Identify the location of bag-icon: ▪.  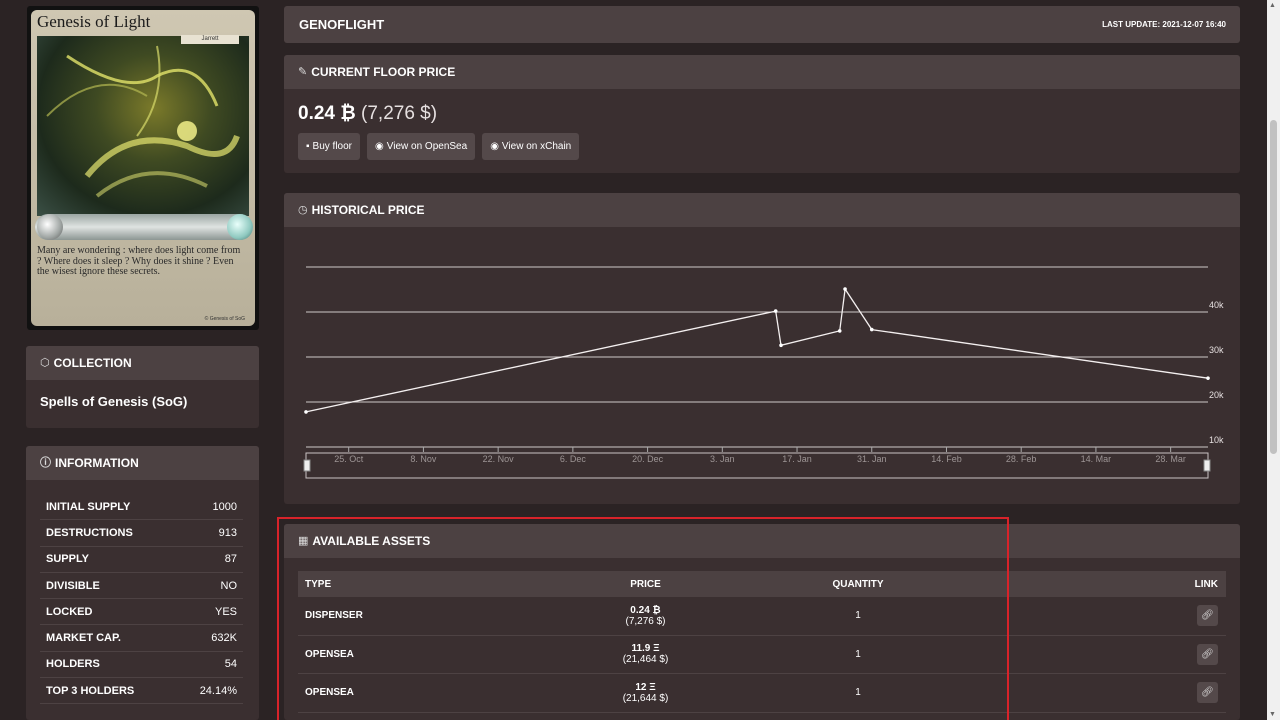
(308, 146).